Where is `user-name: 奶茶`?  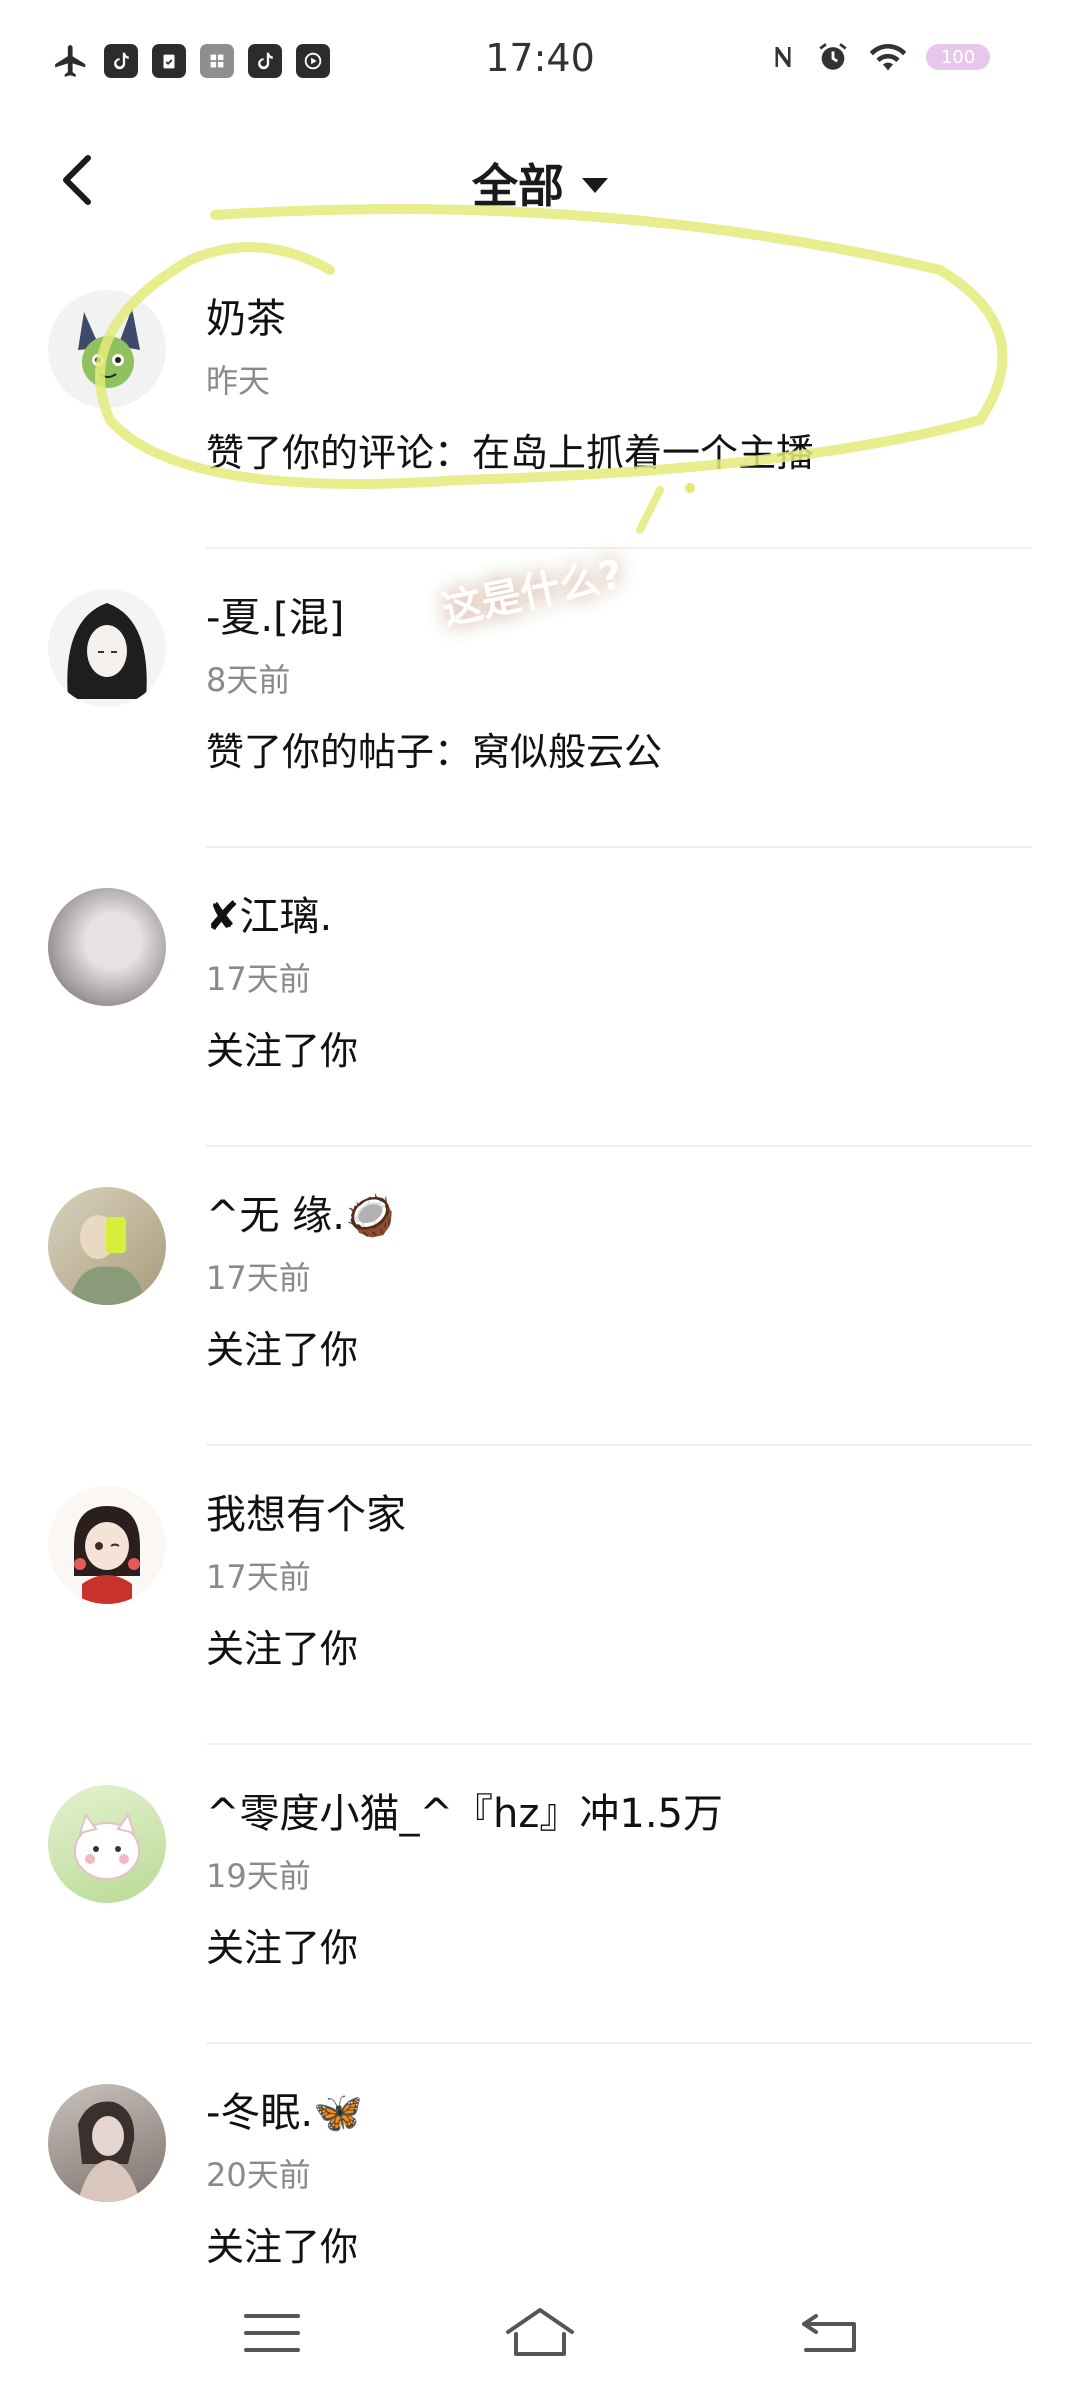
user-name: 奶茶 is located at coordinates (246, 319).